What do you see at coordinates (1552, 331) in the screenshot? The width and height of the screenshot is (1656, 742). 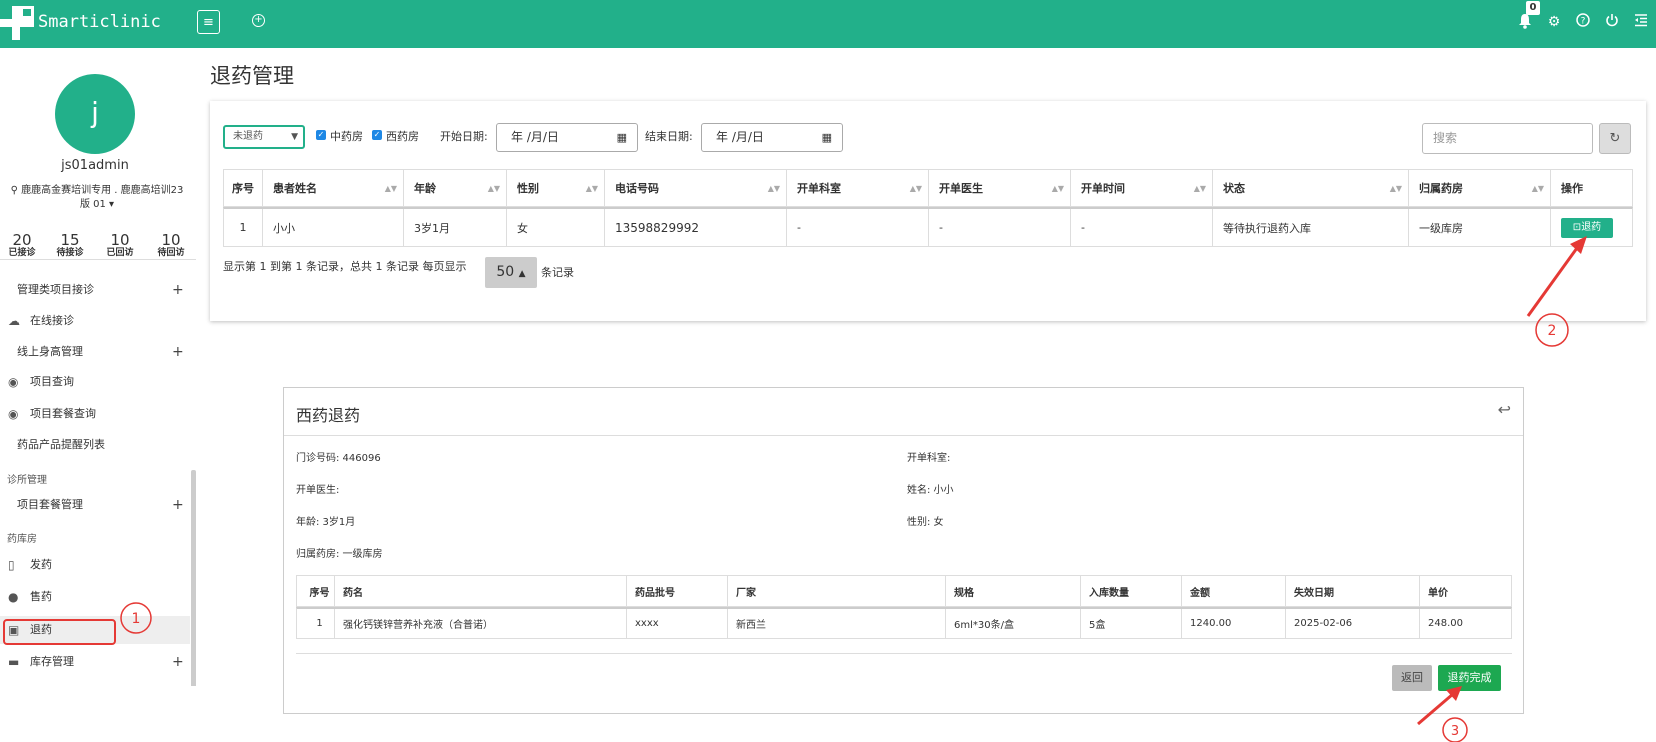 I see `svg-text: 2` at bounding box center [1552, 331].